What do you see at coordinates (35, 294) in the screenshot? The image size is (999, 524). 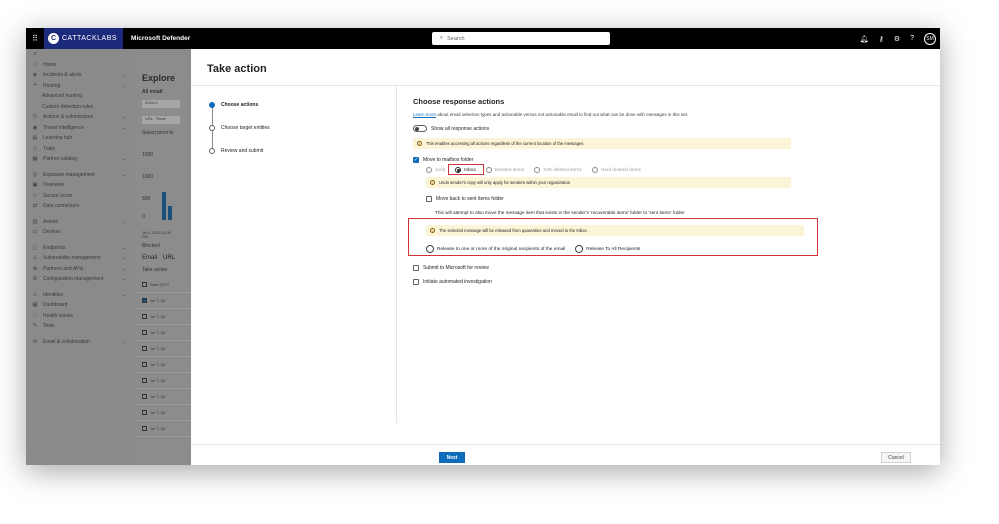 I see `identities-icon: ☺` at bounding box center [35, 294].